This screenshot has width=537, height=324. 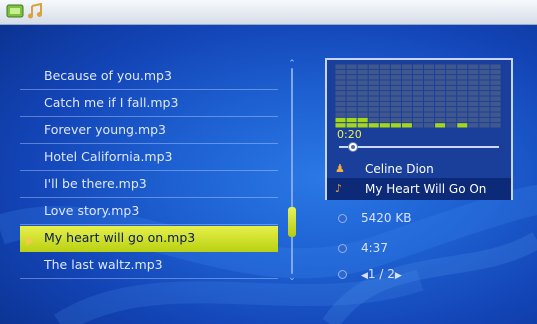 What do you see at coordinates (149, 77) in the screenshot?
I see `playlist-item: Because of you.mp3` at bounding box center [149, 77].